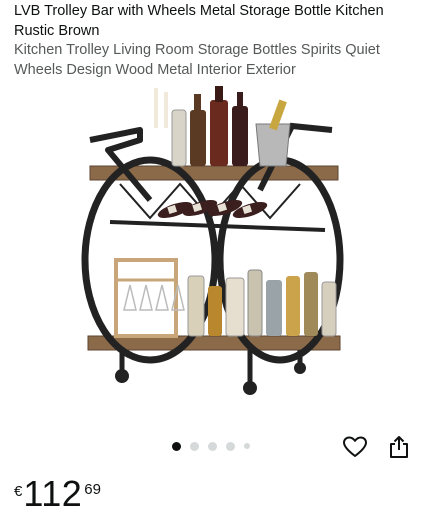 Image resolution: width=427 pixels, height=525 pixels. I want to click on image-pagination, so click(211, 446).